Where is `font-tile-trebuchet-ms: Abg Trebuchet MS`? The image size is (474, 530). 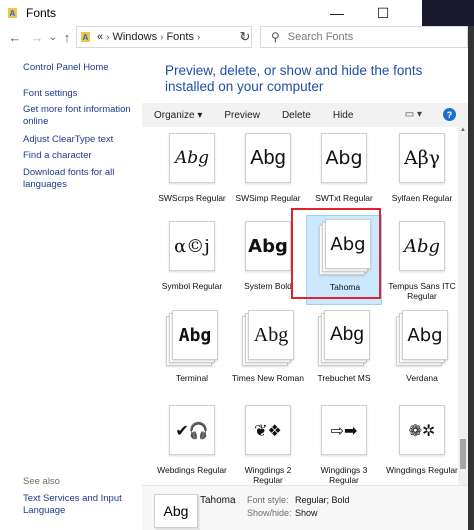 font-tile-trebuchet-ms: Abg Trebuchet MS is located at coordinates (344, 352).